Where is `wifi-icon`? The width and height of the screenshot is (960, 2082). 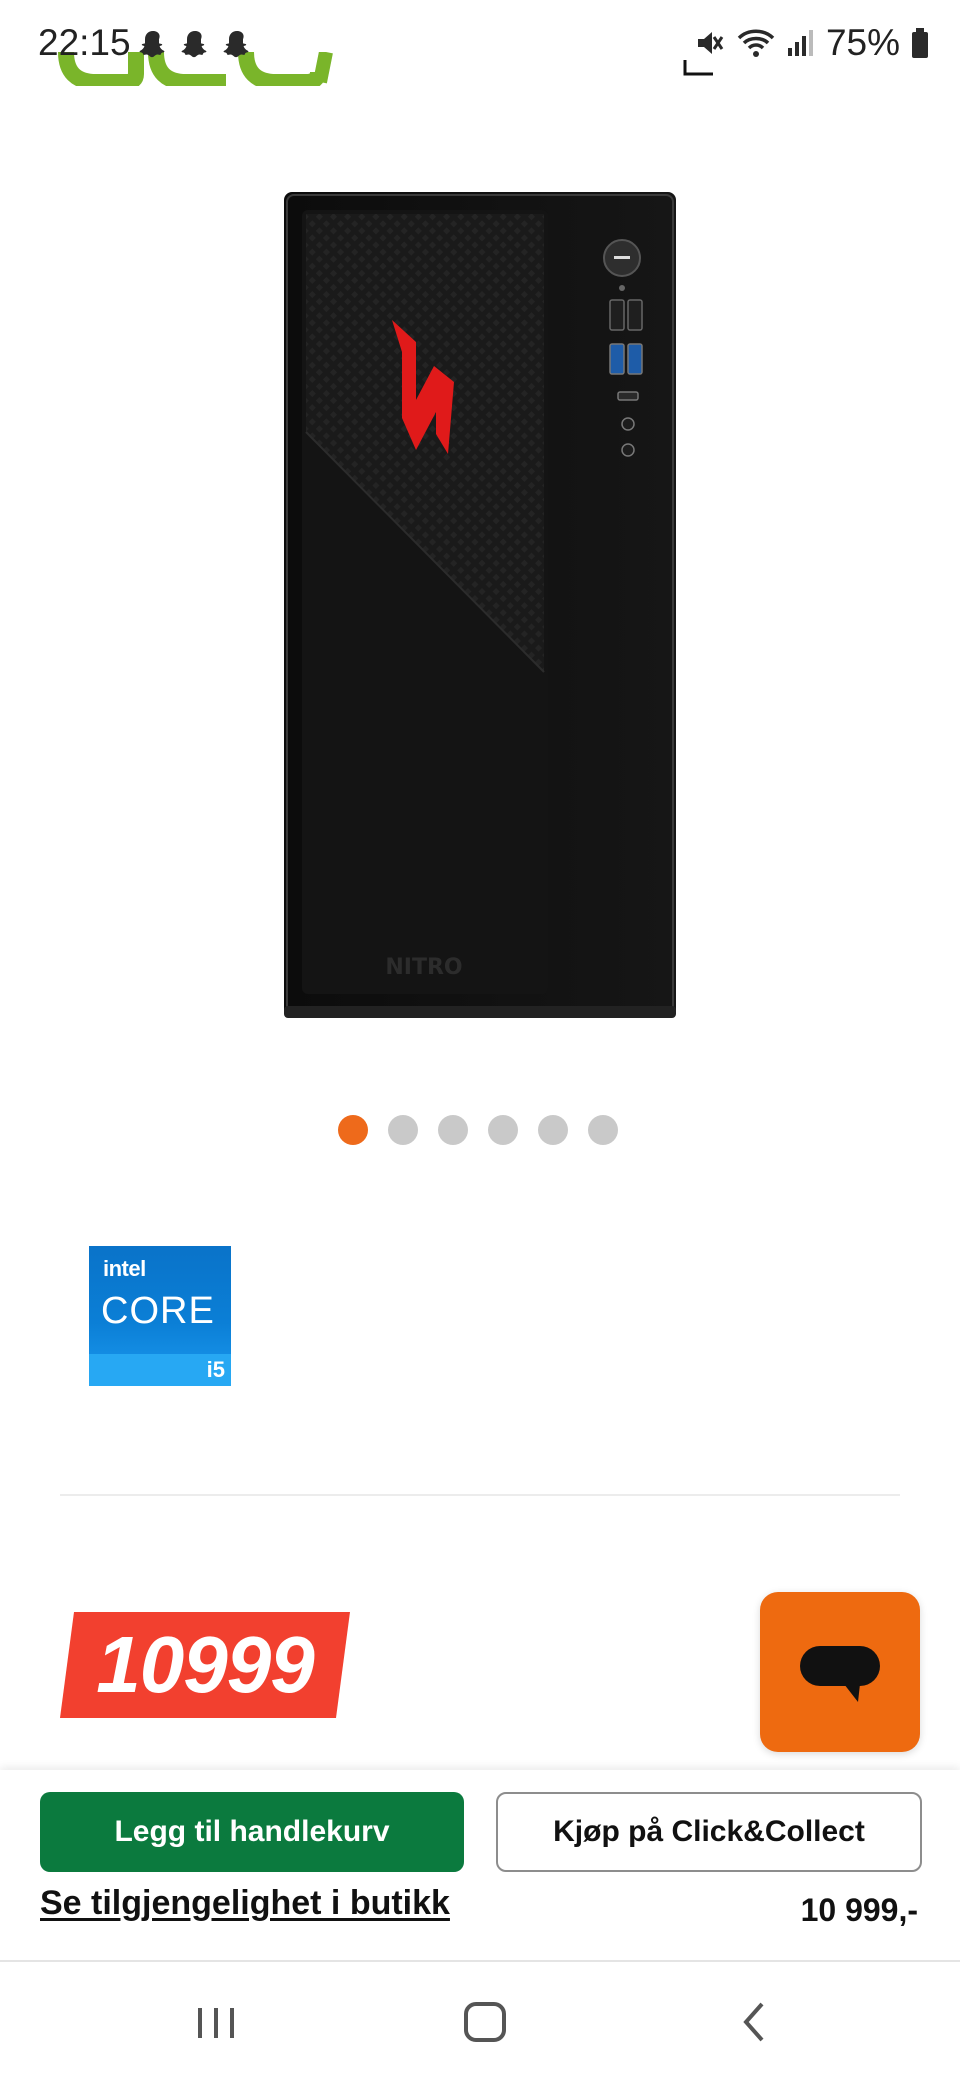 wifi-icon is located at coordinates (756, 43).